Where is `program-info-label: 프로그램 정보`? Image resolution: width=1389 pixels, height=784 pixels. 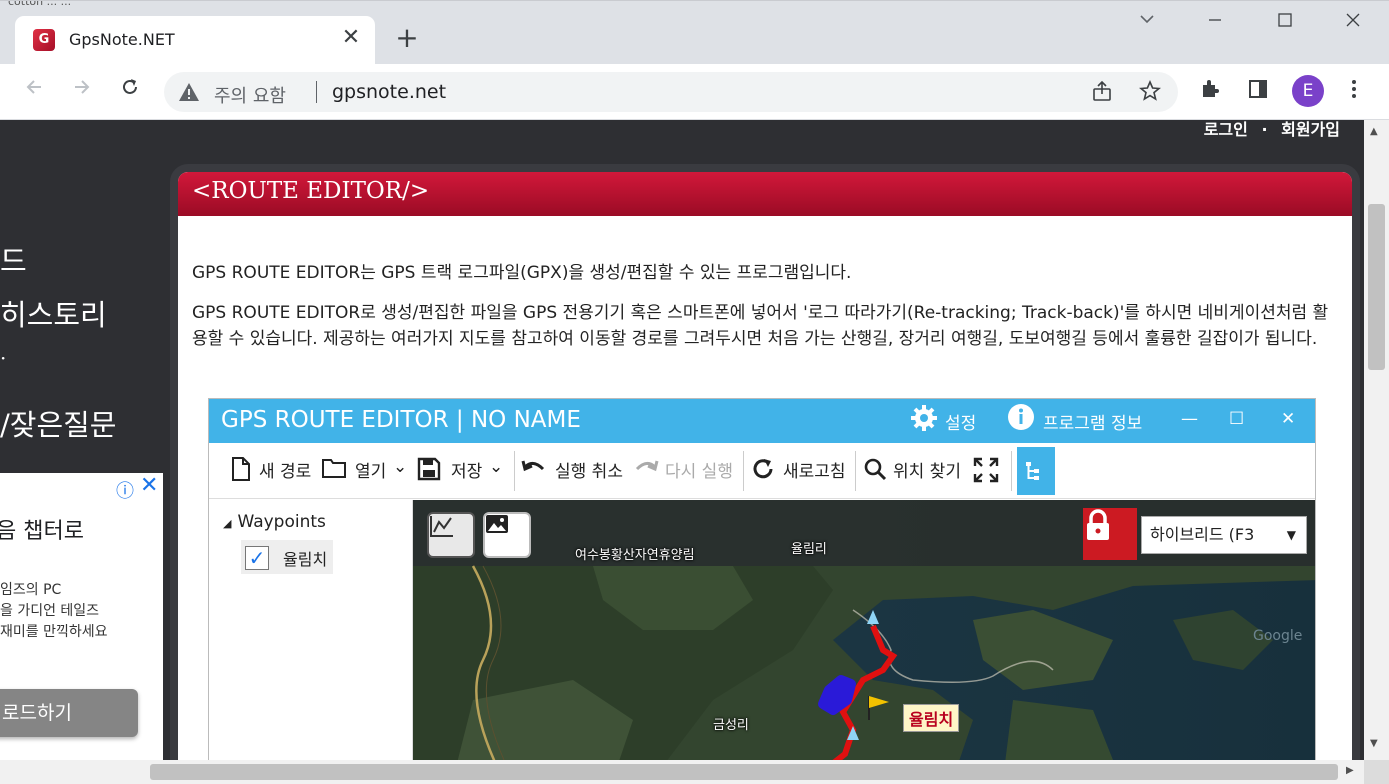 program-info-label: 프로그램 정보 is located at coordinates (1093, 424).